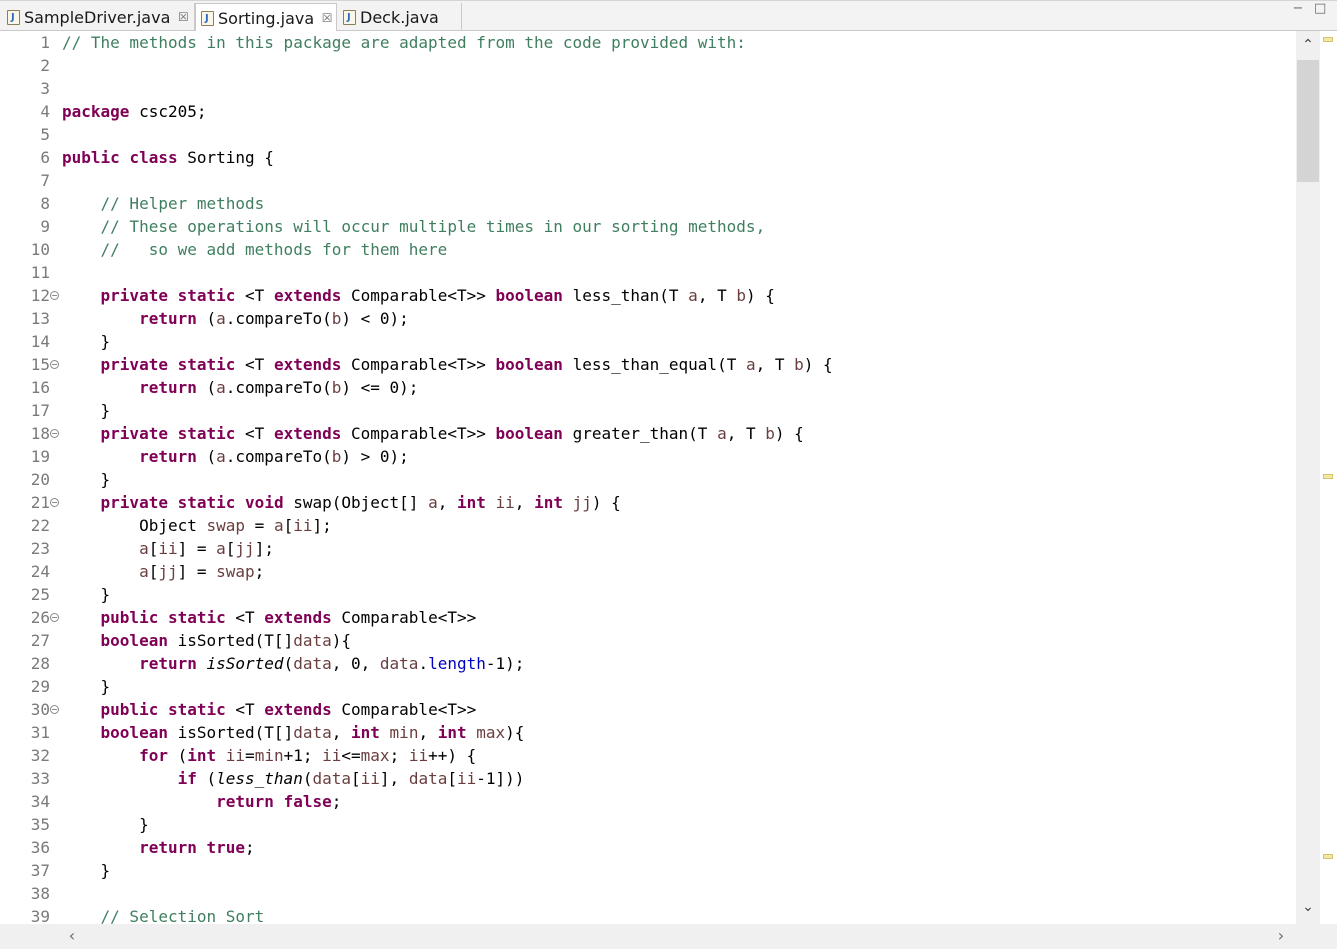 This screenshot has width=1337, height=949. I want to click on code-line: for (int ii=min+1; ii<=max; ii++) {, so click(269, 755).